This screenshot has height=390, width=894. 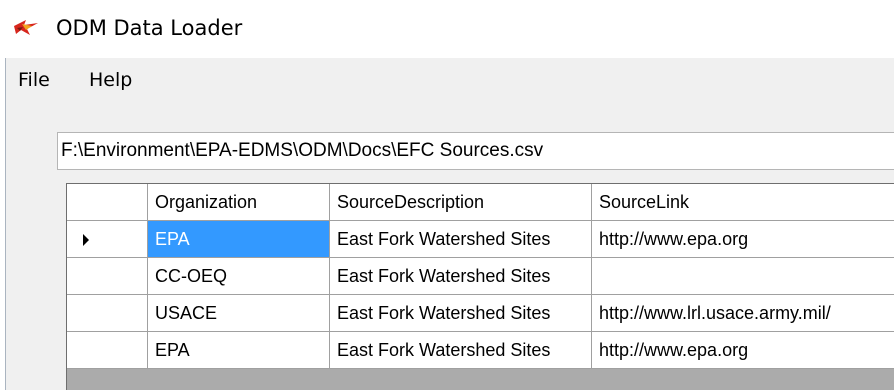 I want to click on window-frame-left, so click(x=3, y=224).